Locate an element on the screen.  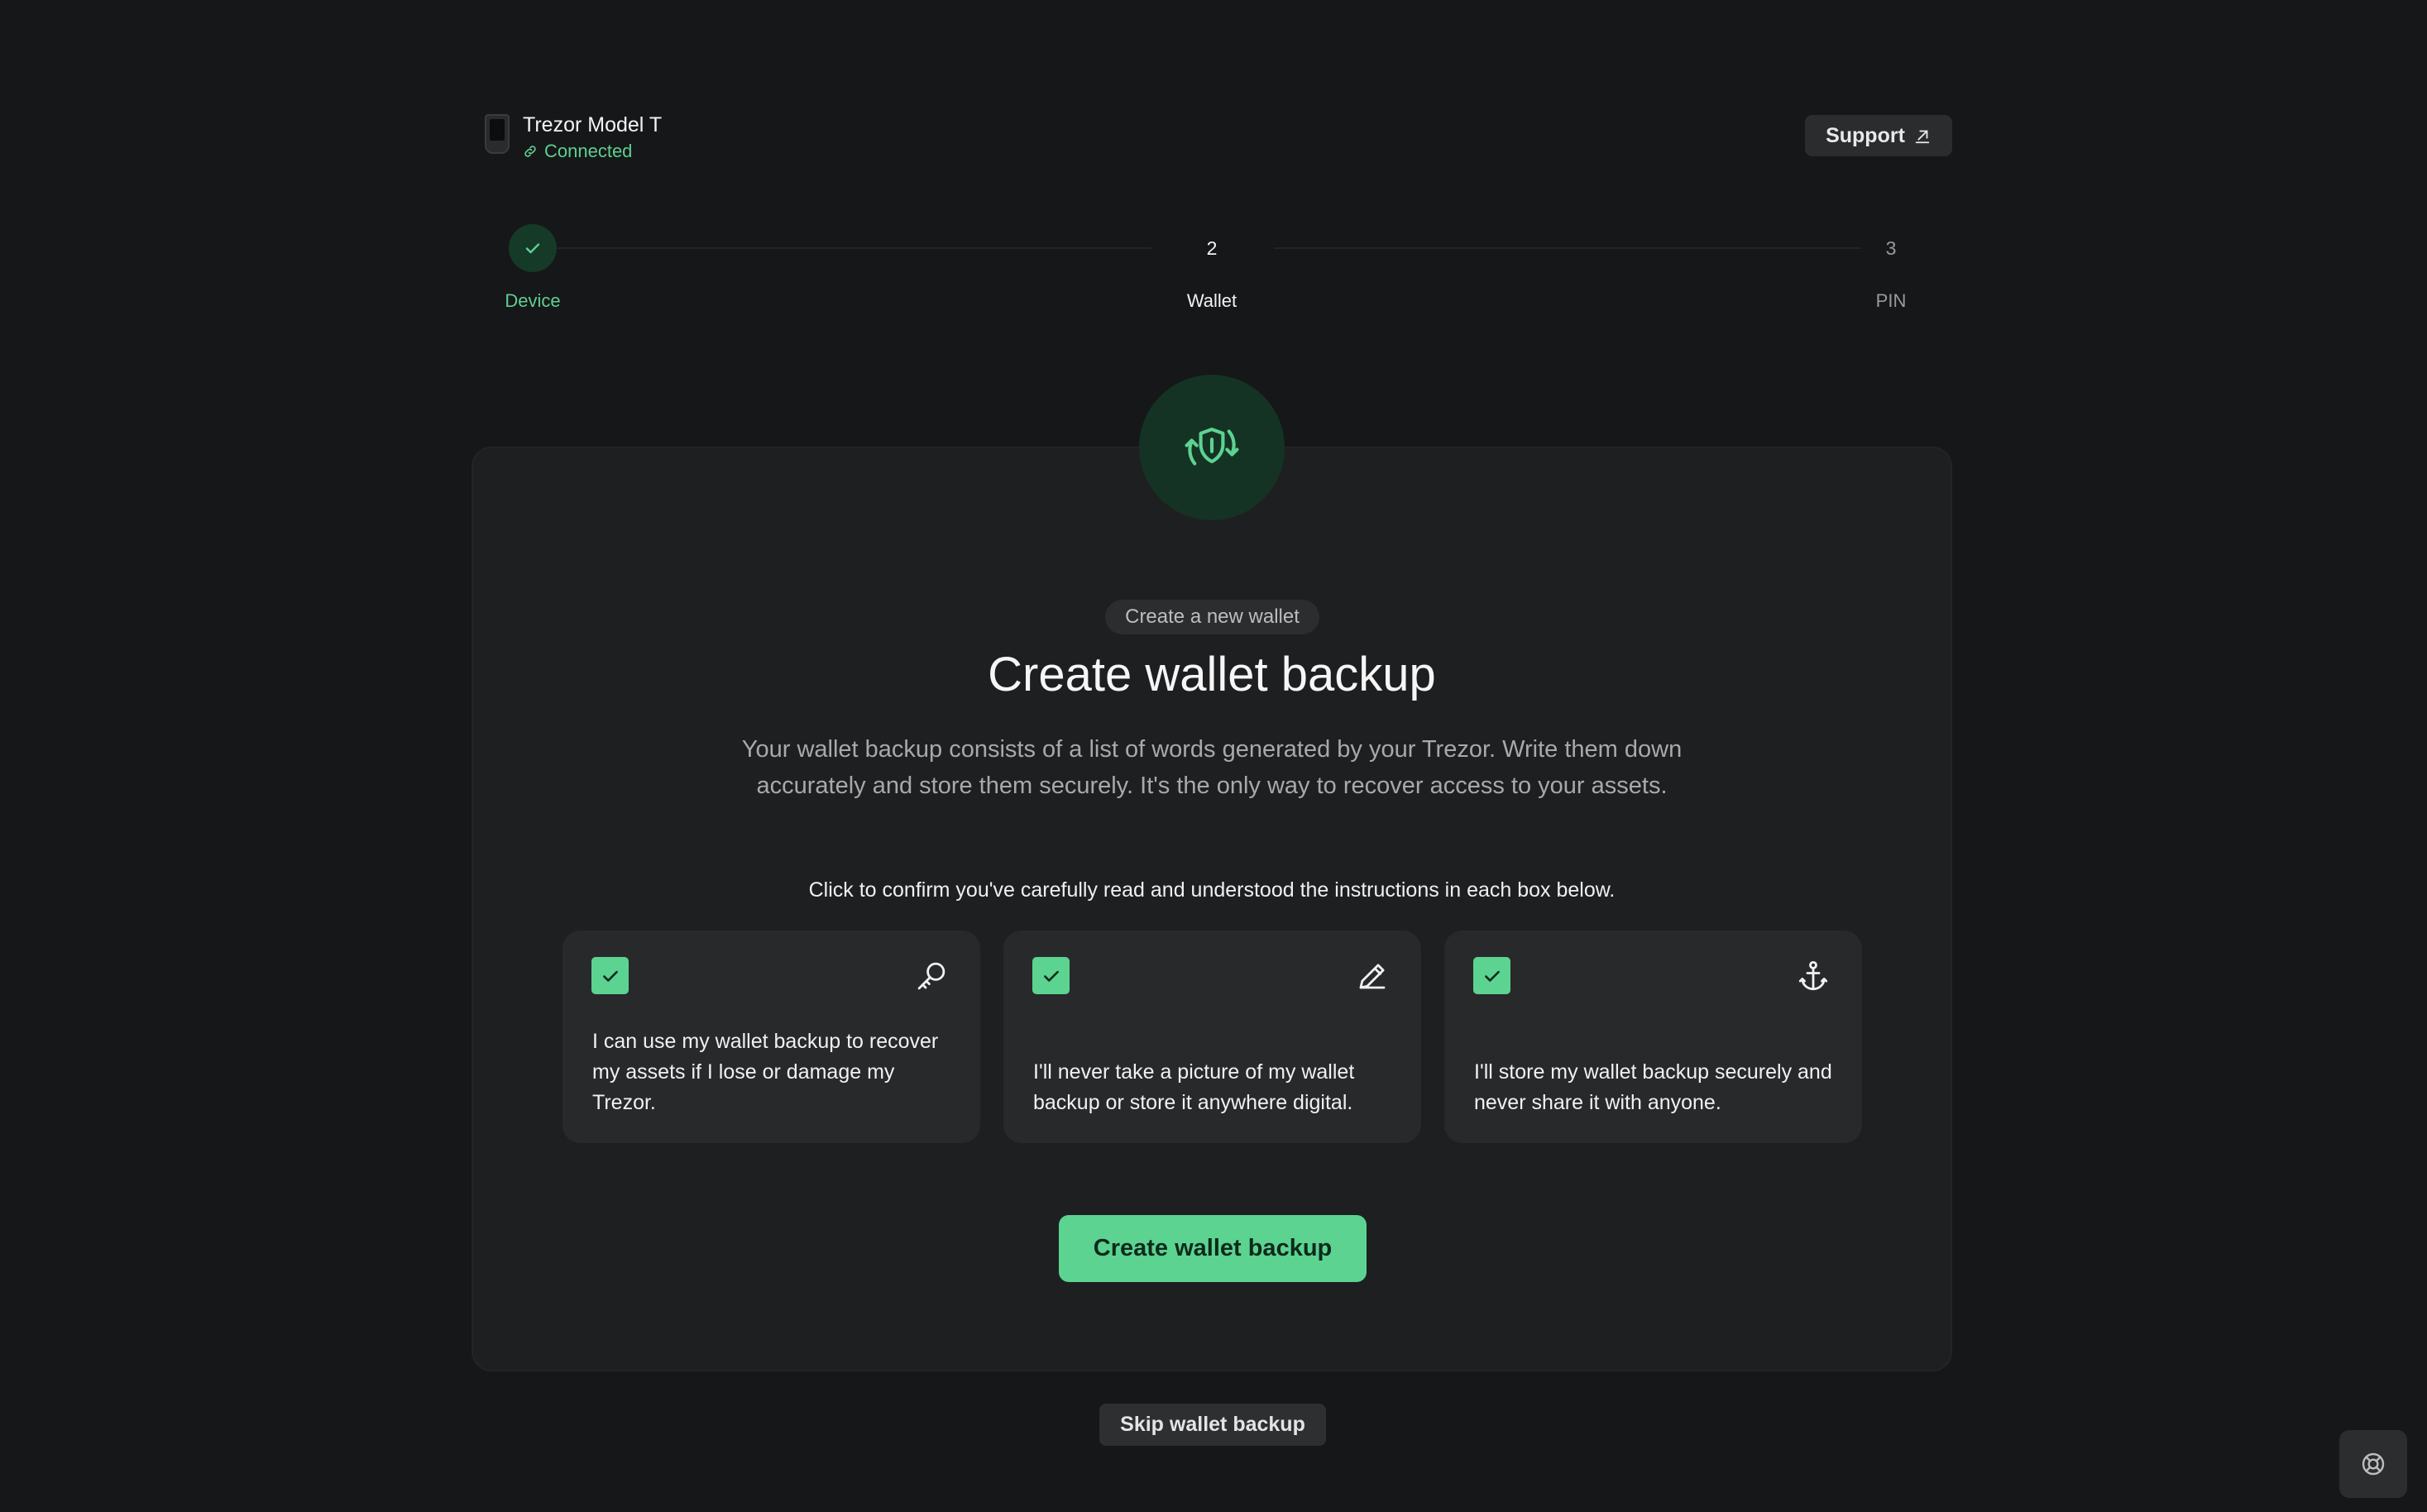
step-wallet-indicator: 2 is located at coordinates (1212, 248).